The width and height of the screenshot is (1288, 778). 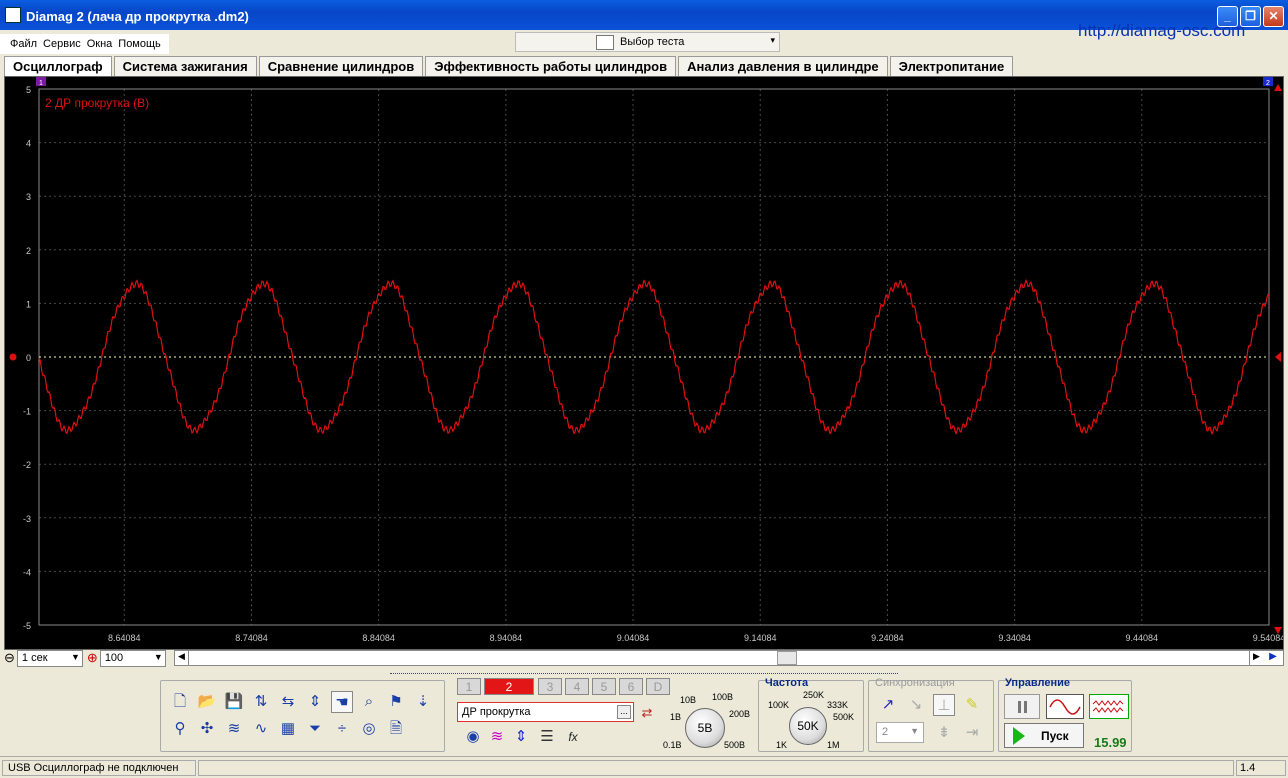 I want to click on hand-pan-icon: ☚, so click(x=342, y=702).